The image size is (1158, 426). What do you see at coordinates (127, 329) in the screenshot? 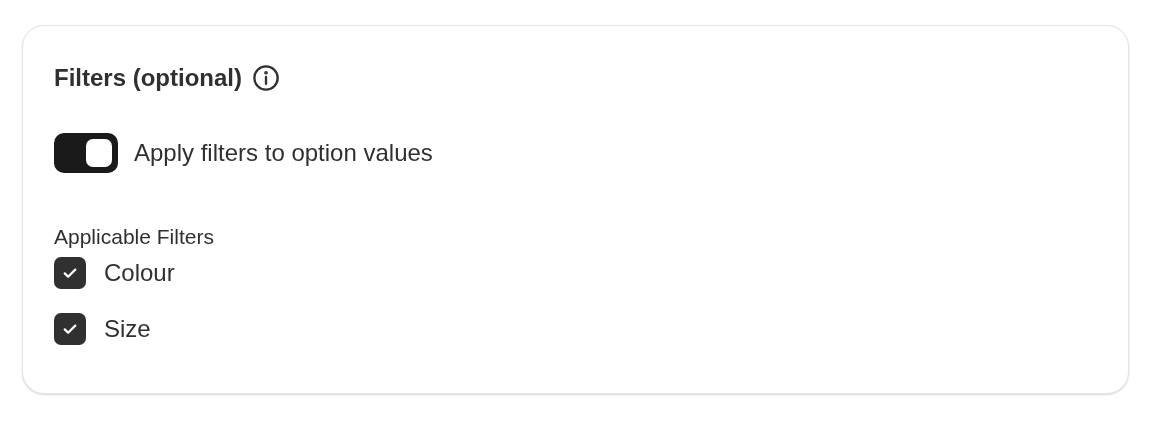
I see `checkbox-label: Size` at bounding box center [127, 329].